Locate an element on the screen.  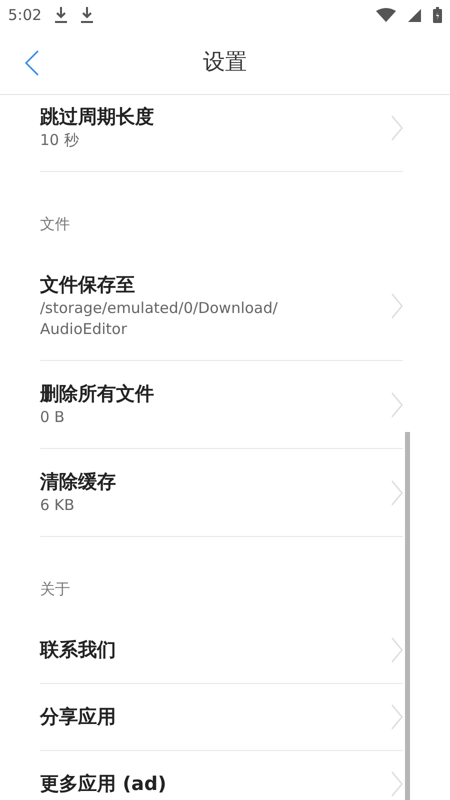
back-icon is located at coordinates (32, 63).